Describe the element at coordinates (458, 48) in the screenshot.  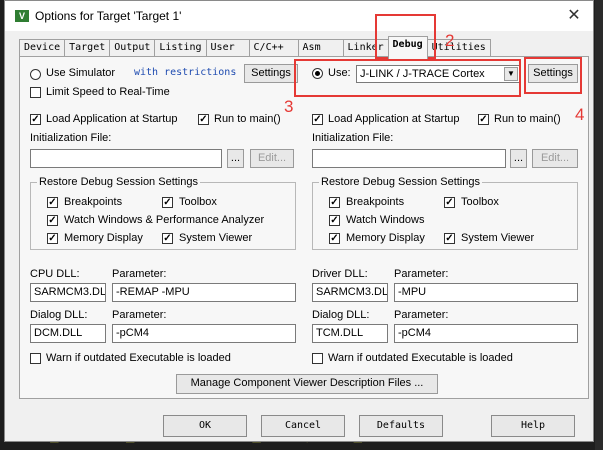
I see `tab-utilities: Utilities` at that location.